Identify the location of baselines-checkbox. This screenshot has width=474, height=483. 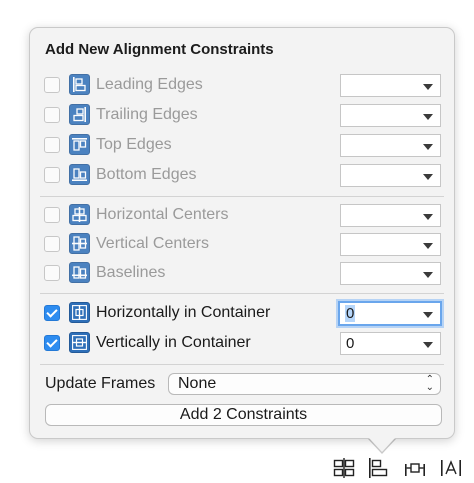
(52, 273).